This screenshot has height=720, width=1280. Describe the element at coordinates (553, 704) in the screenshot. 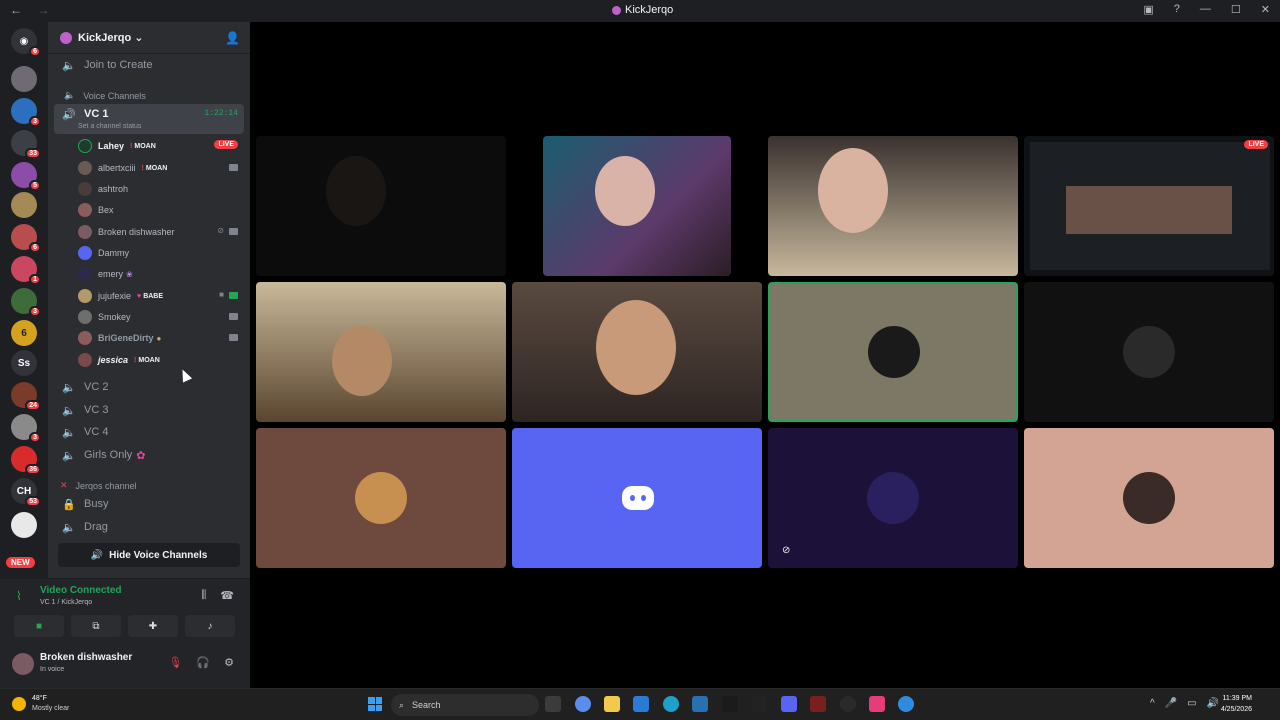

I see `task-view-icon` at that location.